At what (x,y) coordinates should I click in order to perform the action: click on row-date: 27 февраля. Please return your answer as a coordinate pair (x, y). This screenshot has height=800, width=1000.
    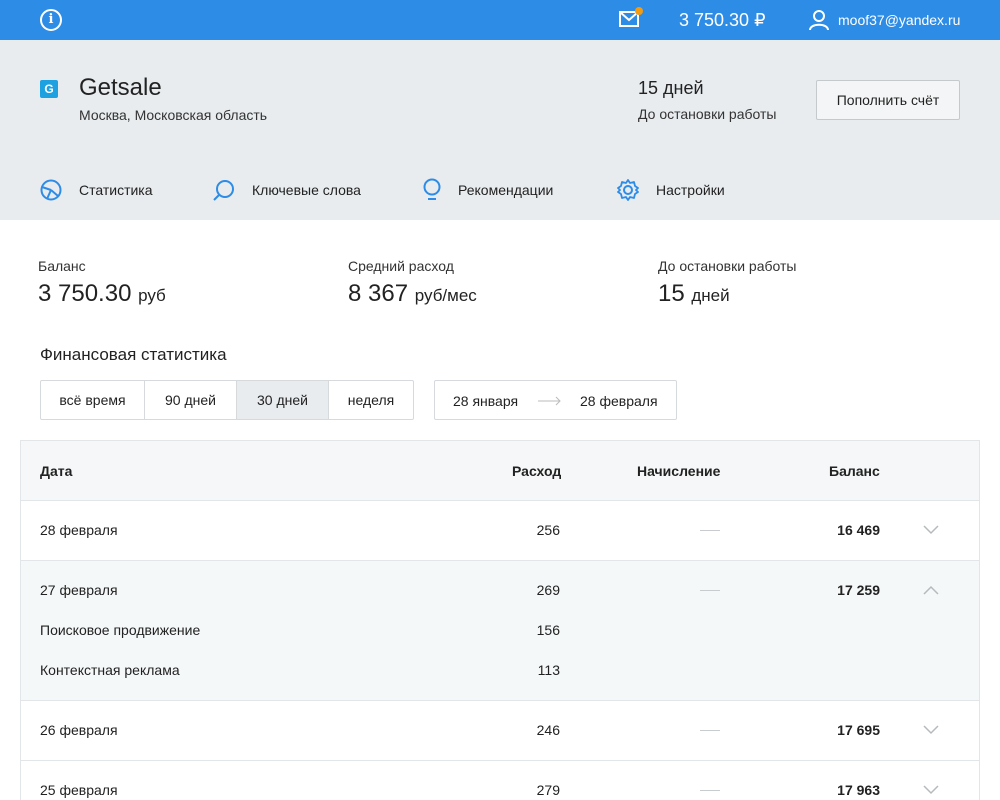
    Looking at the image, I should click on (79, 590).